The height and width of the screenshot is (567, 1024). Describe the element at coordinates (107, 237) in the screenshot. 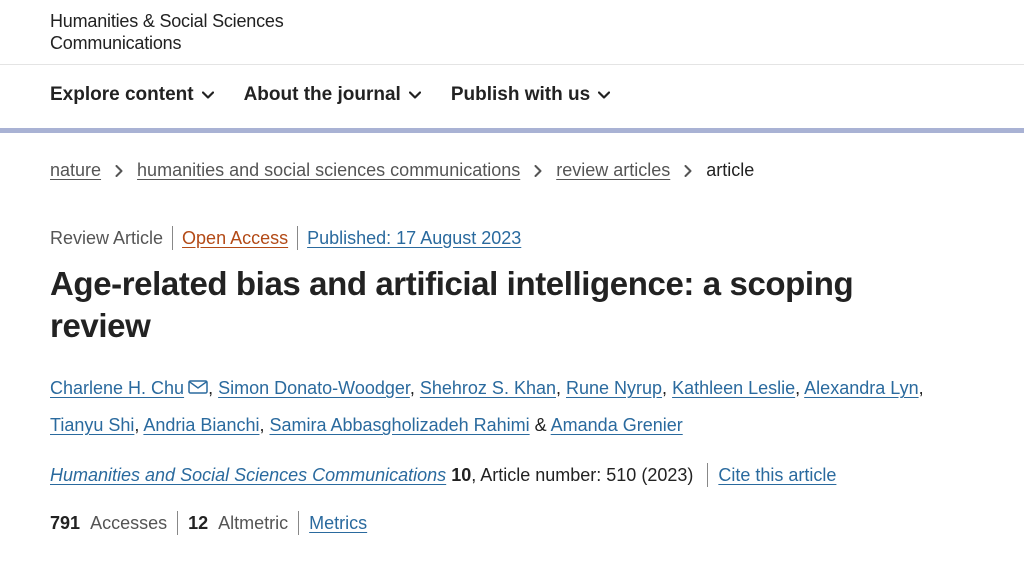

I see `article-type: Review Article` at that location.